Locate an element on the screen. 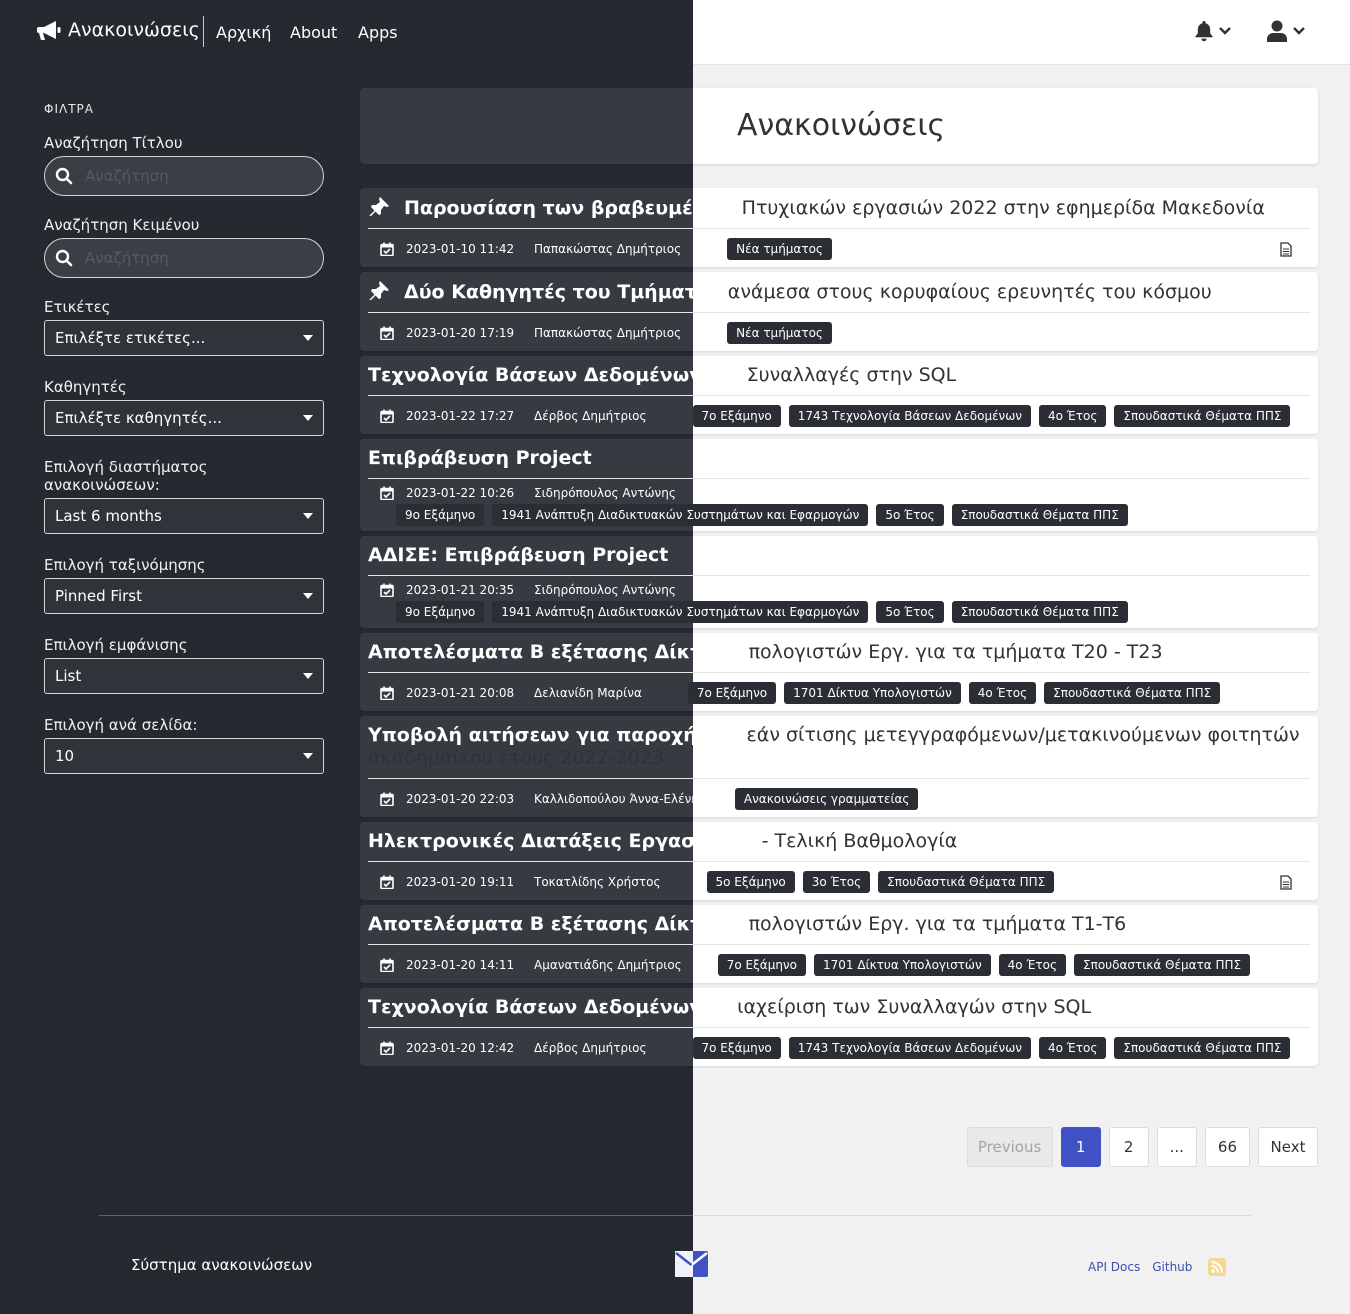  per-page-select: 10 is located at coordinates (184, 756).